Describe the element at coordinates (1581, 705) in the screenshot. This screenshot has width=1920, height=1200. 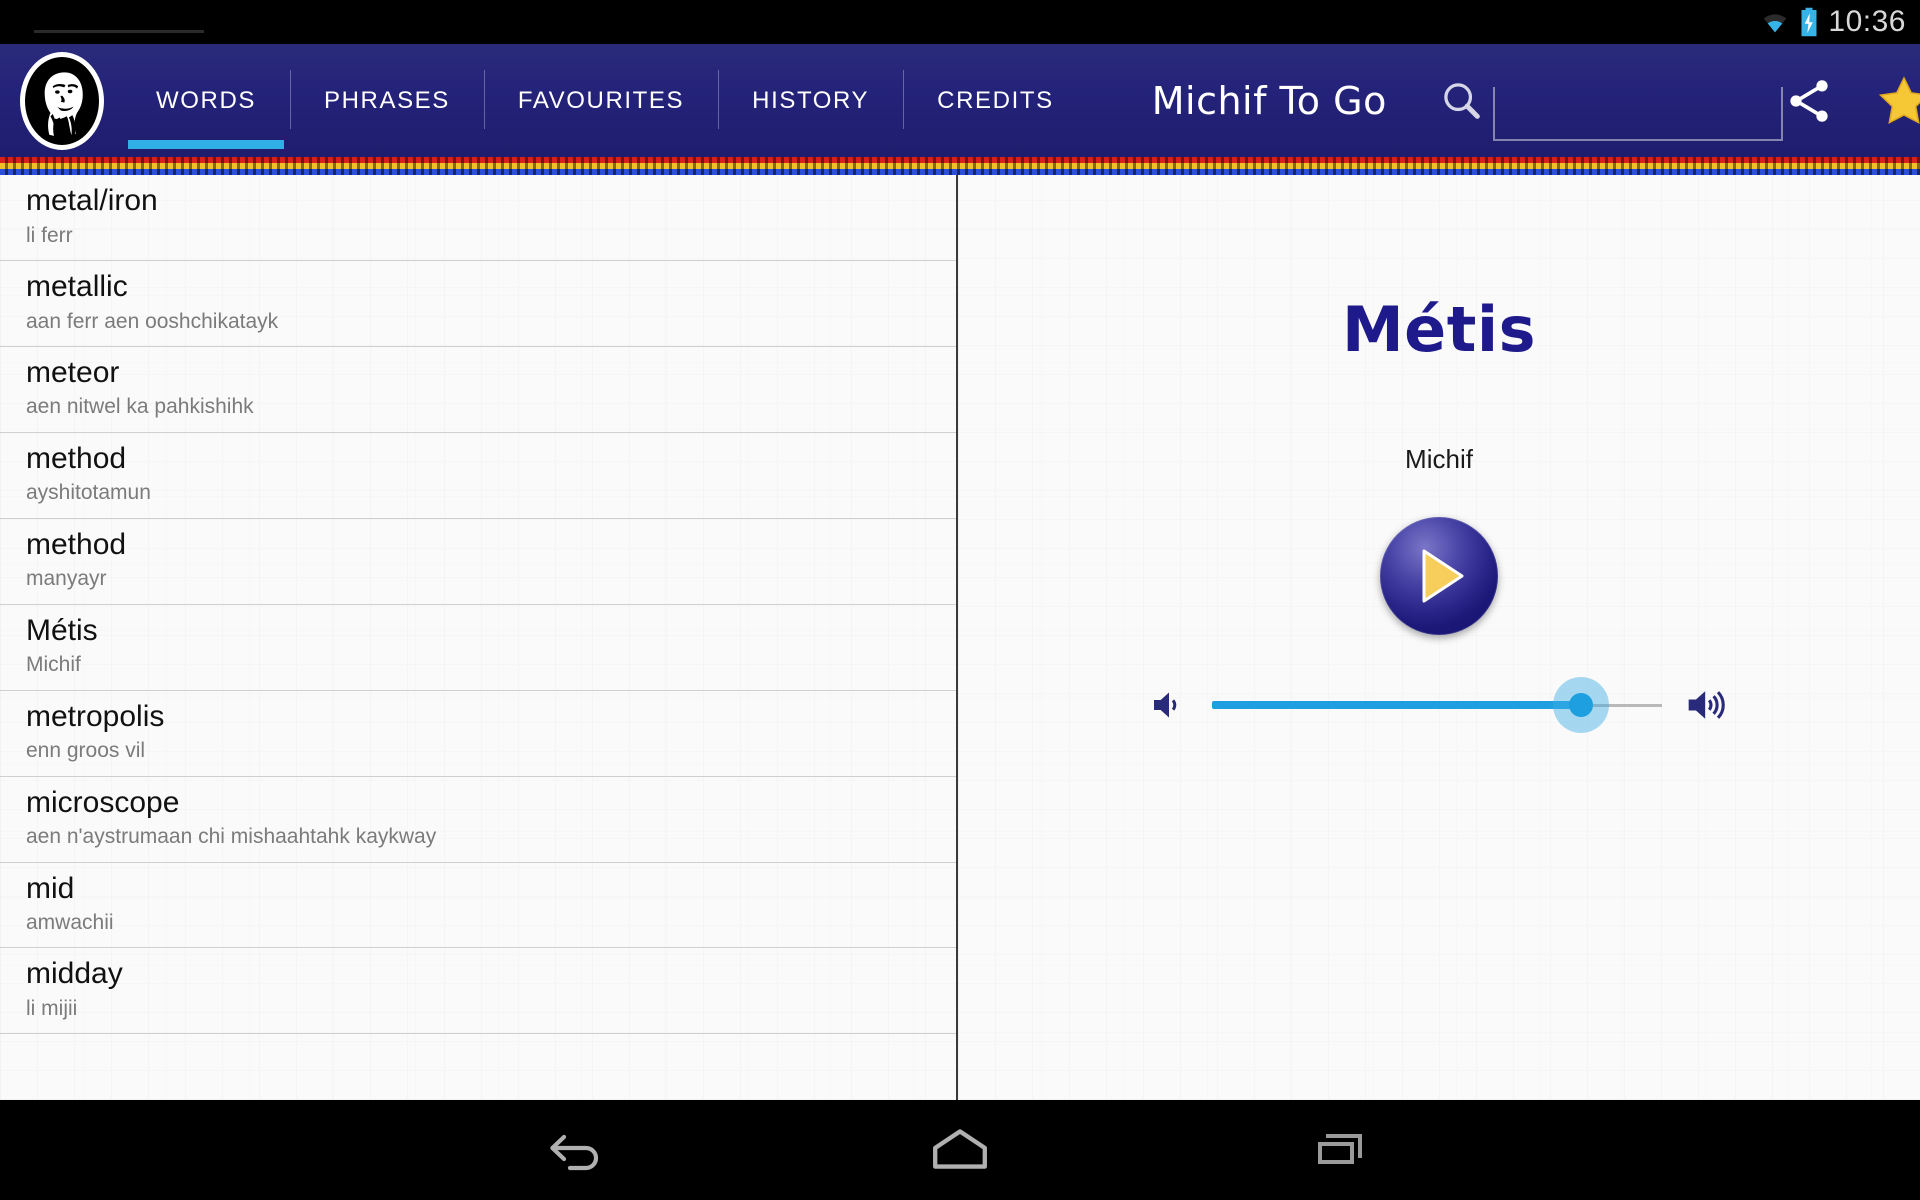
I see `volume-slider-thumb` at that location.